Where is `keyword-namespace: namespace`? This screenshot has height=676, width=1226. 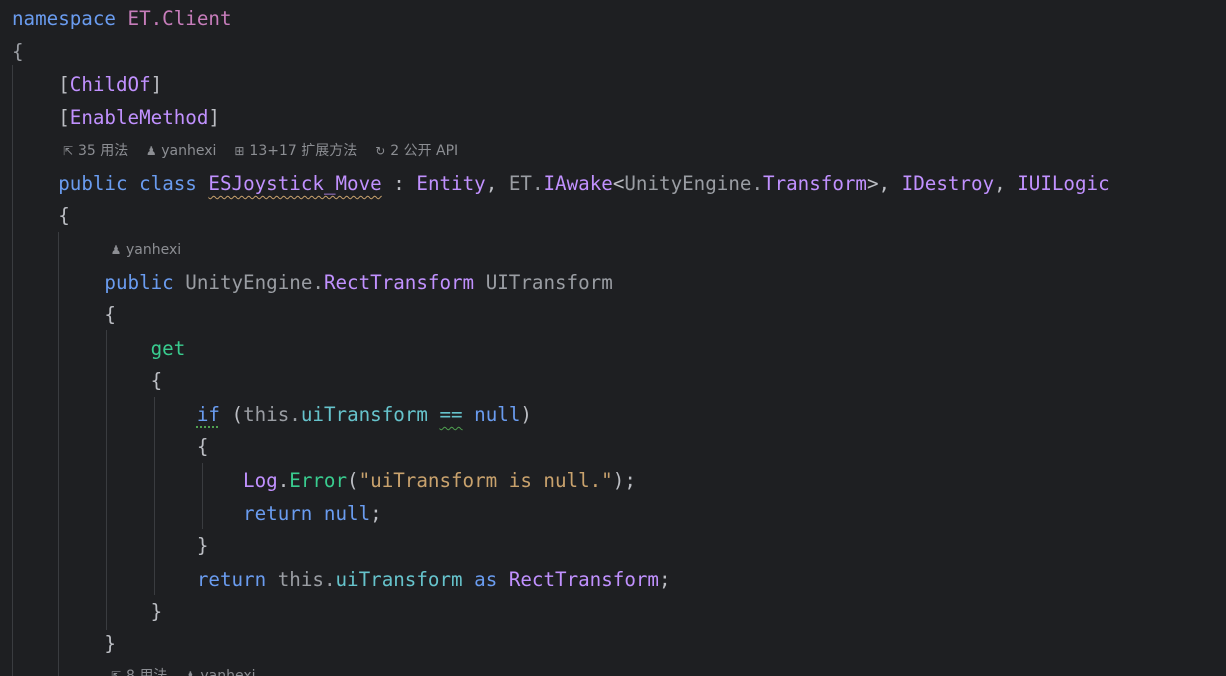 keyword-namespace: namespace is located at coordinates (64, 18).